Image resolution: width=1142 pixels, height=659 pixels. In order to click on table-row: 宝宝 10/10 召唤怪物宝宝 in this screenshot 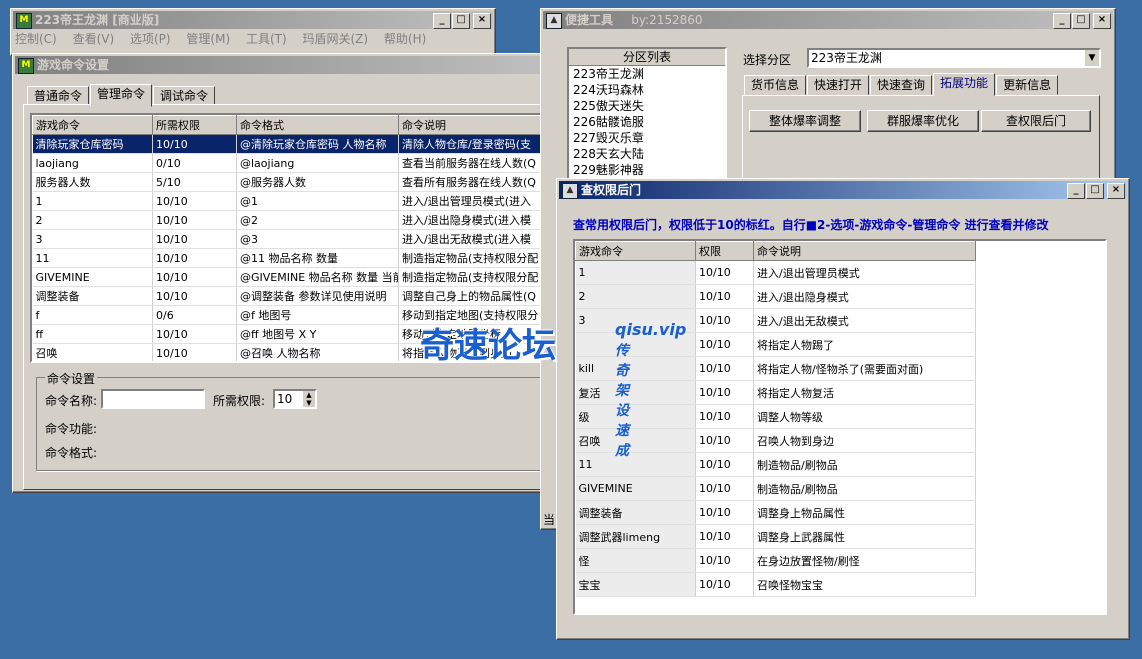, I will do `click(775, 584)`.